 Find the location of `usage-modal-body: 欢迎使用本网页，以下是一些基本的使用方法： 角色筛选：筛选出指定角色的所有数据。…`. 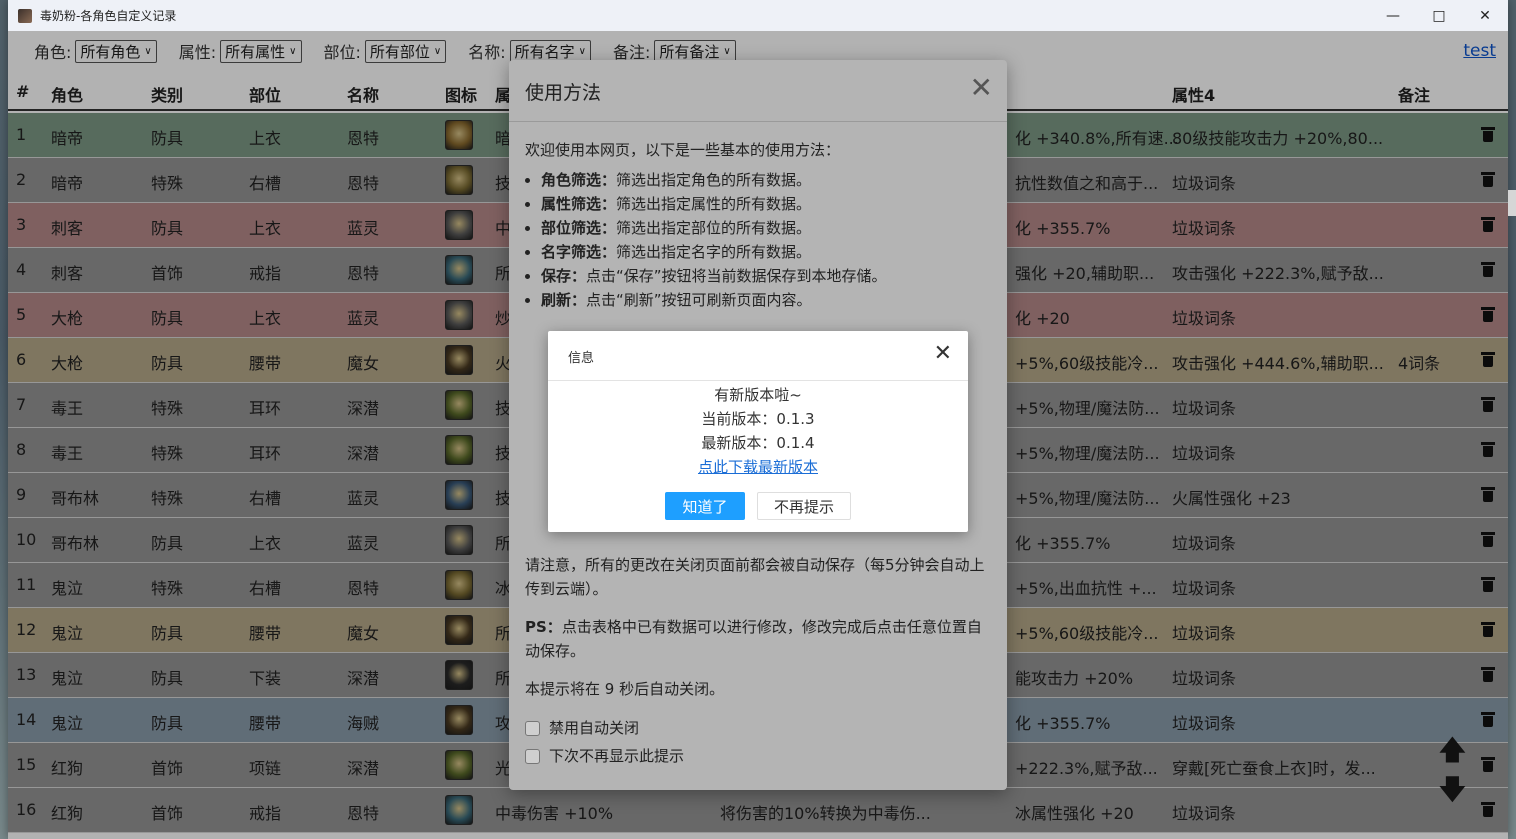

usage-modal-body: 欢迎使用本网页，以下是一些基本的使用方法： 角色筛选：筛选出指定角色的所有数据。… is located at coordinates (758, 225).